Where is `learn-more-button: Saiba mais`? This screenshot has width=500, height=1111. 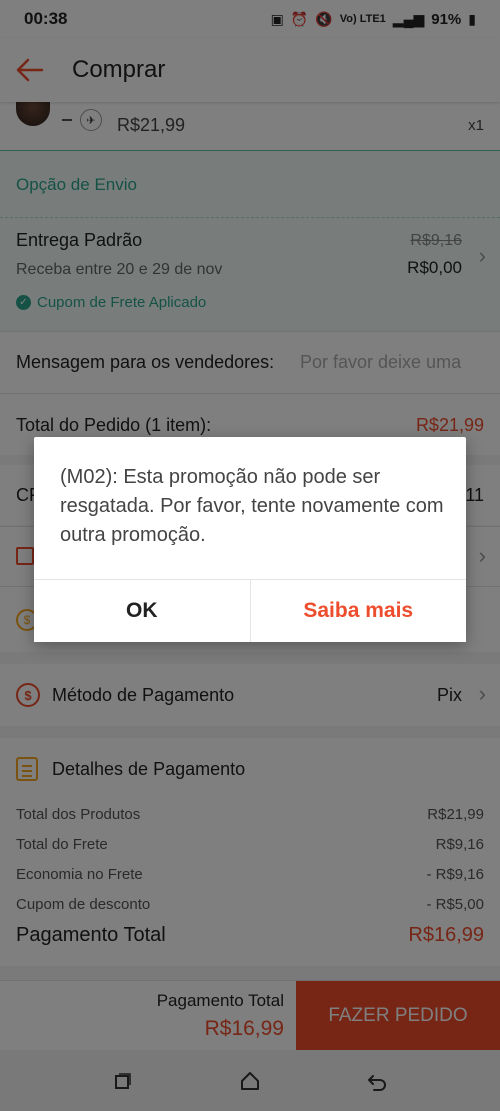 learn-more-button: Saiba mais is located at coordinates (358, 611).